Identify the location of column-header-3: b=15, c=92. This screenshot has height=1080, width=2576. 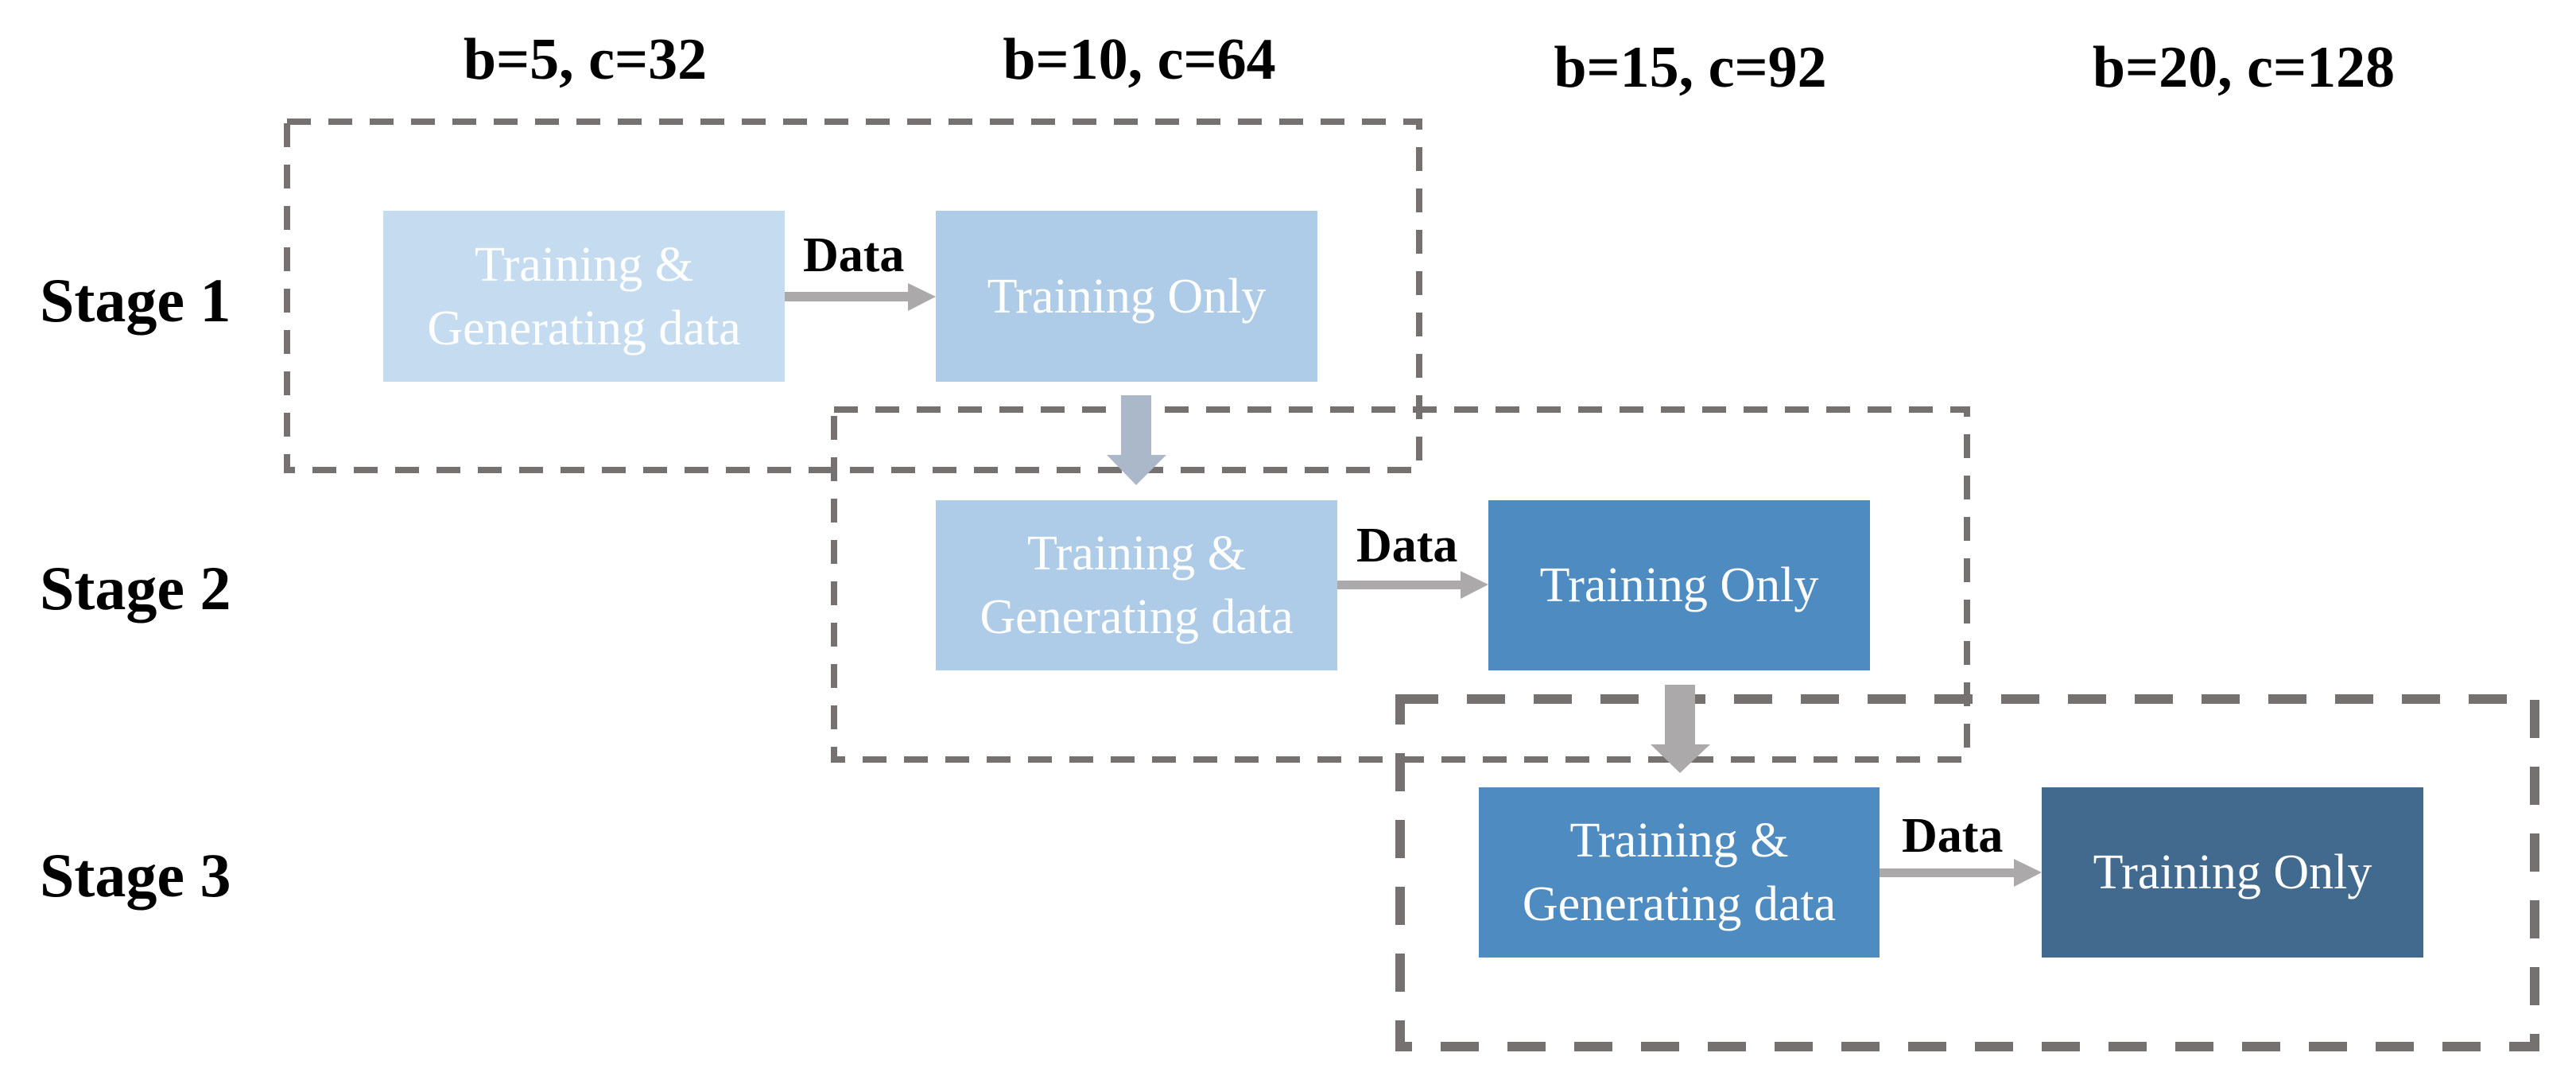
(1690, 67).